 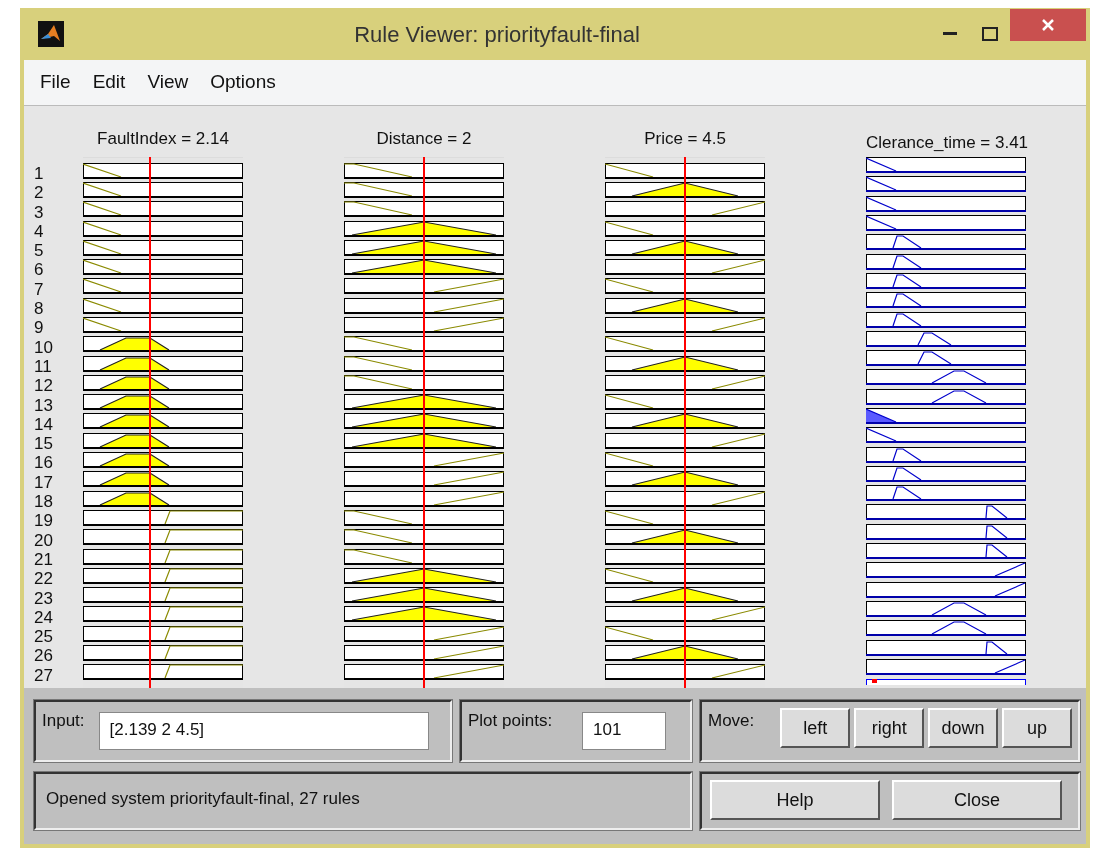 I want to click on close-icon, so click(x=1048, y=25).